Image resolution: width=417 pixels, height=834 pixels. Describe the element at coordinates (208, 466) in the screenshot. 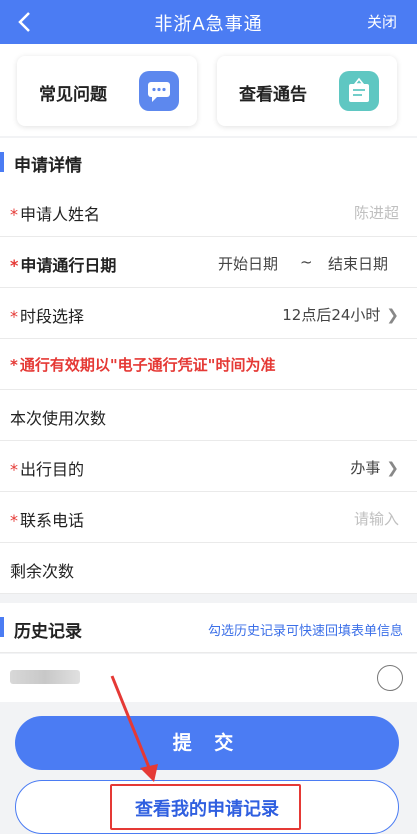

I see `purpose-row: * 出行目的 办事 ❯` at that location.